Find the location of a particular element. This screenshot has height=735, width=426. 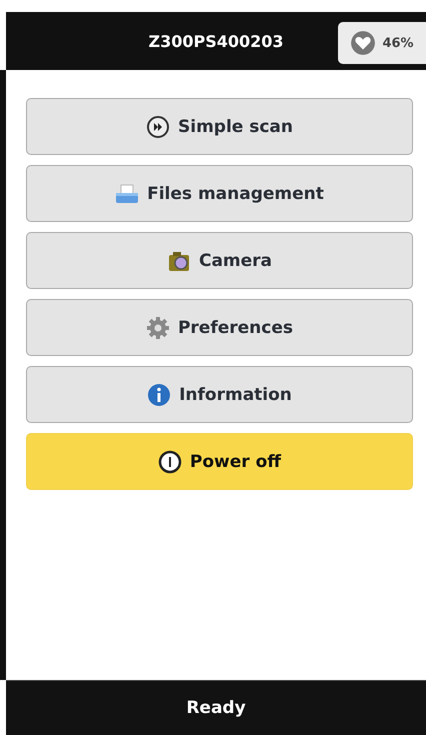

info-icon is located at coordinates (159, 394).